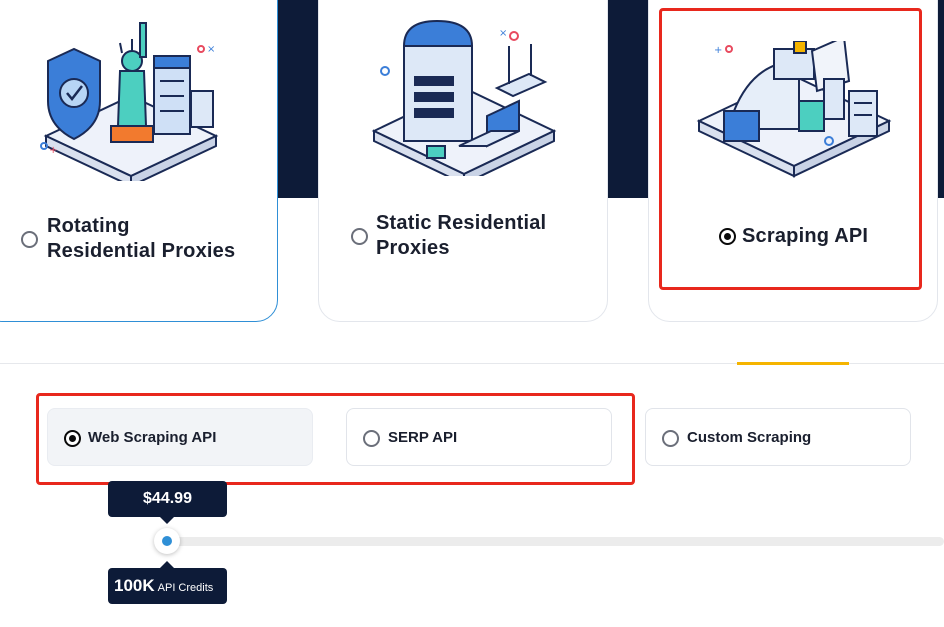 This screenshot has height=627, width=944. What do you see at coordinates (141, 239) in the screenshot?
I see `rotating-residential-label: Rotating Residential Proxies` at bounding box center [141, 239].